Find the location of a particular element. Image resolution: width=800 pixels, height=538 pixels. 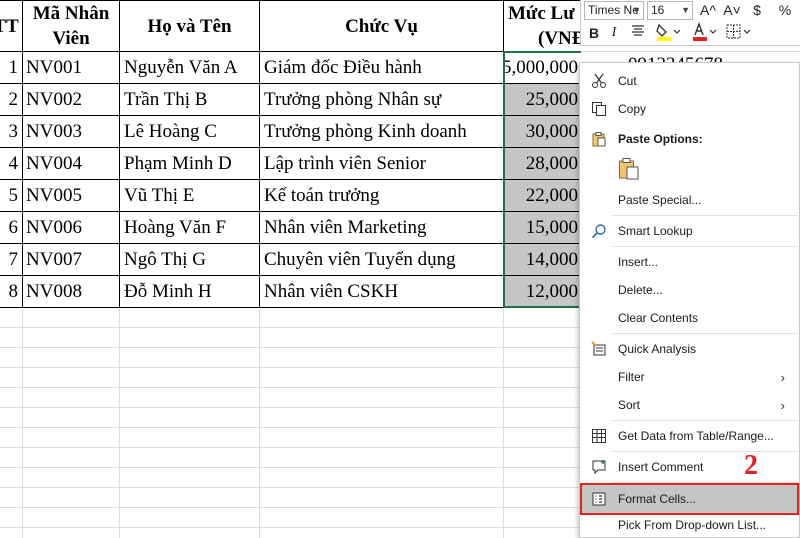

quick-analysis-icon is located at coordinates (599, 349).